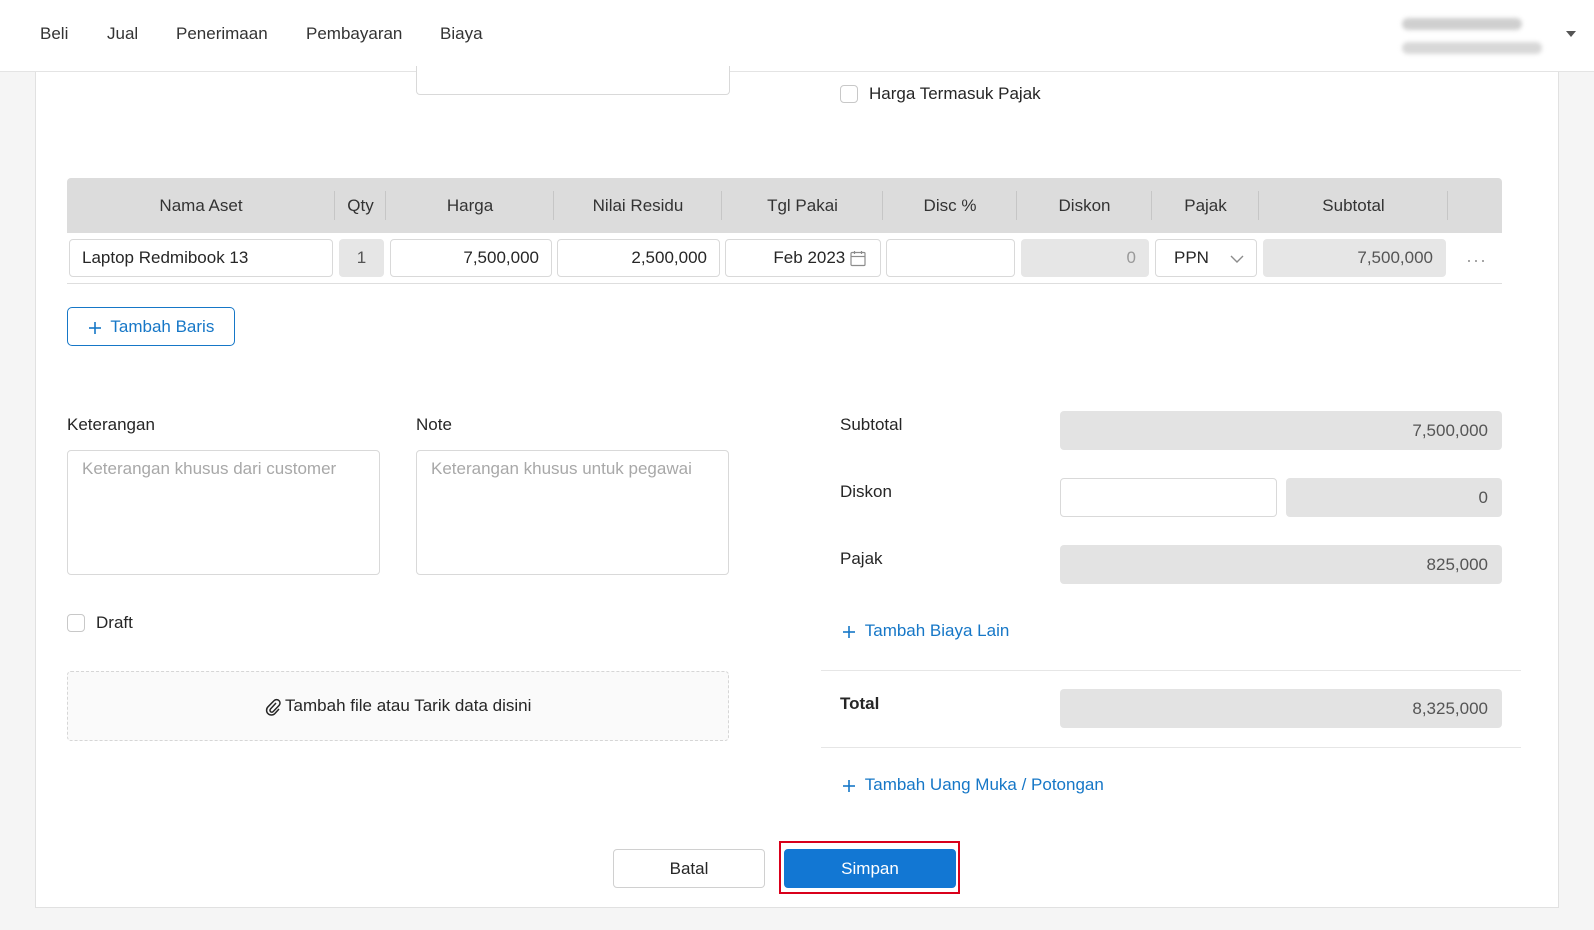  I want to click on summary-divider-bottom, so click(1171, 747).